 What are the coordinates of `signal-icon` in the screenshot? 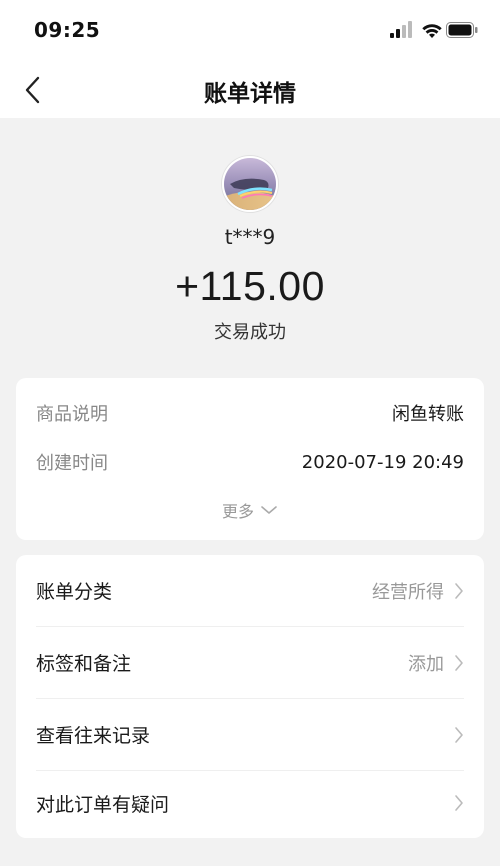 It's located at (401, 29).